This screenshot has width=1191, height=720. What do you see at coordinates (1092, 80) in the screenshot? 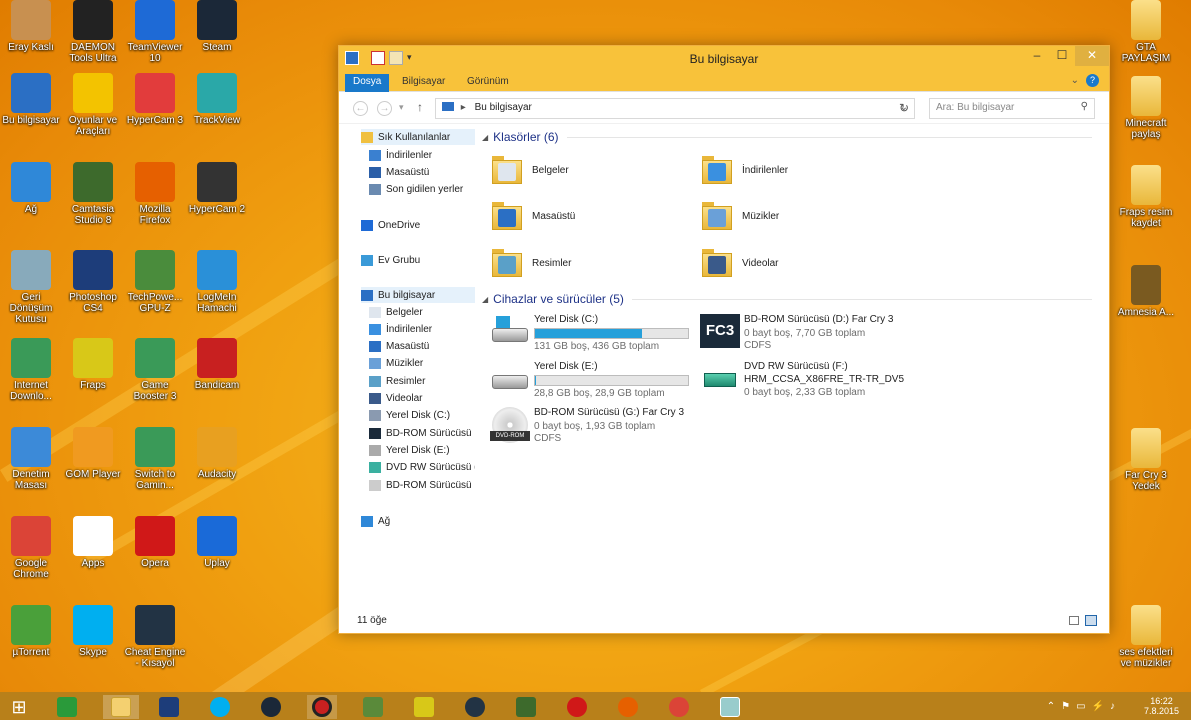
I see `help-icon: ?` at bounding box center [1092, 80].